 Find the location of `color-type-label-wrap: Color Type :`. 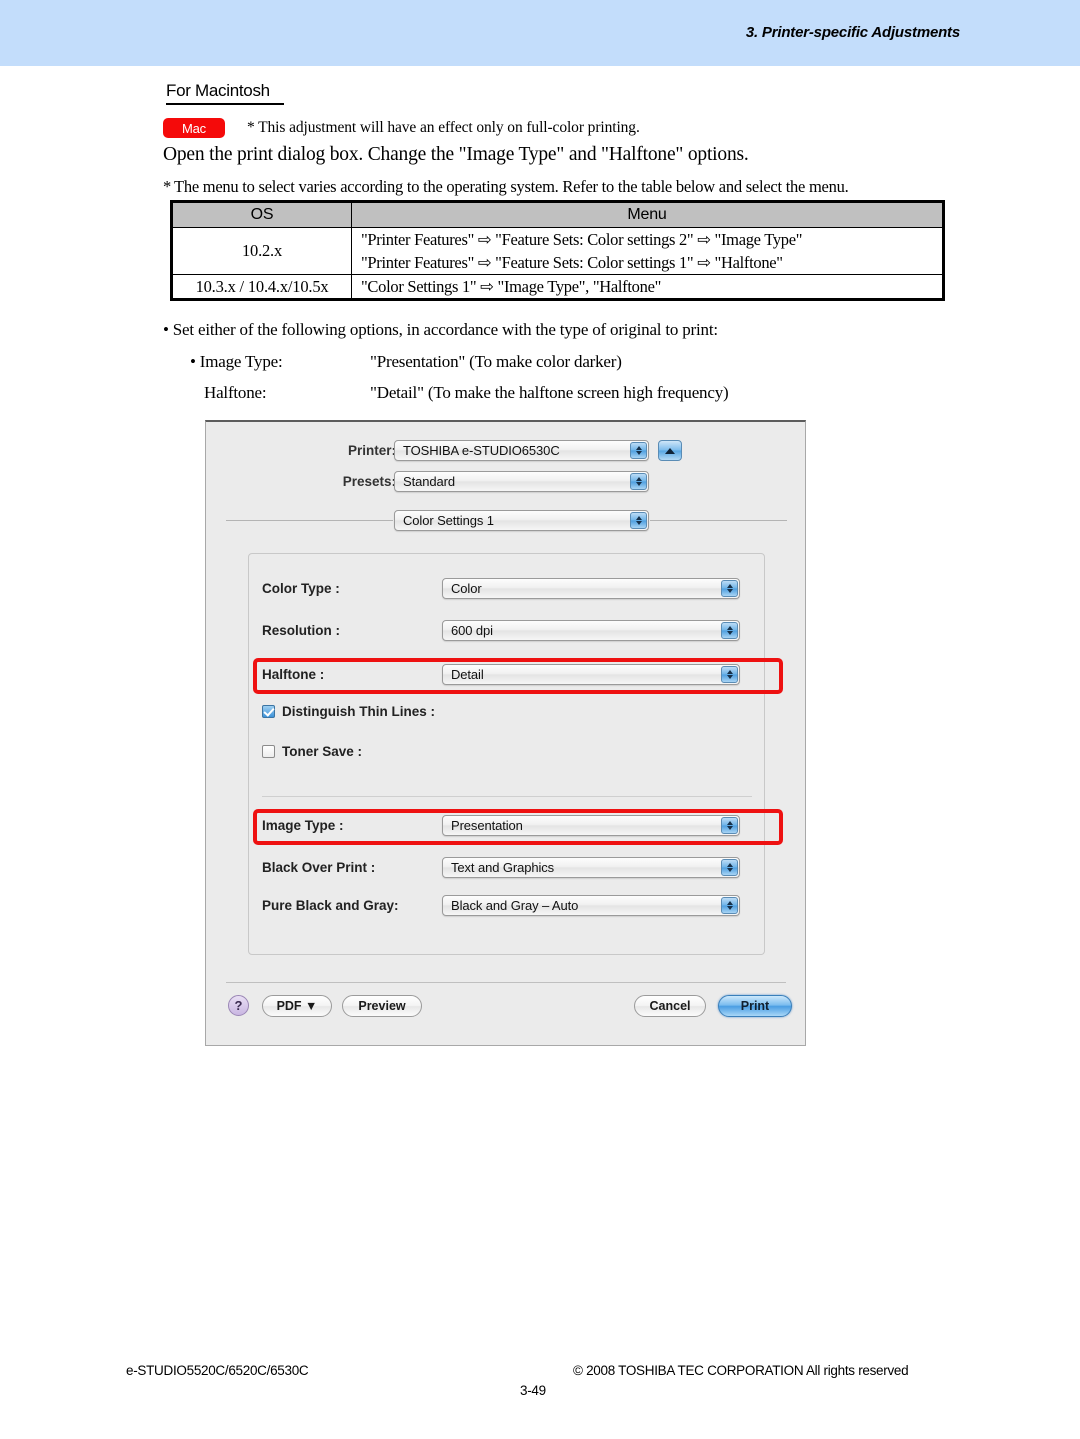

color-type-label-wrap: Color Type : is located at coordinates (301, 588).